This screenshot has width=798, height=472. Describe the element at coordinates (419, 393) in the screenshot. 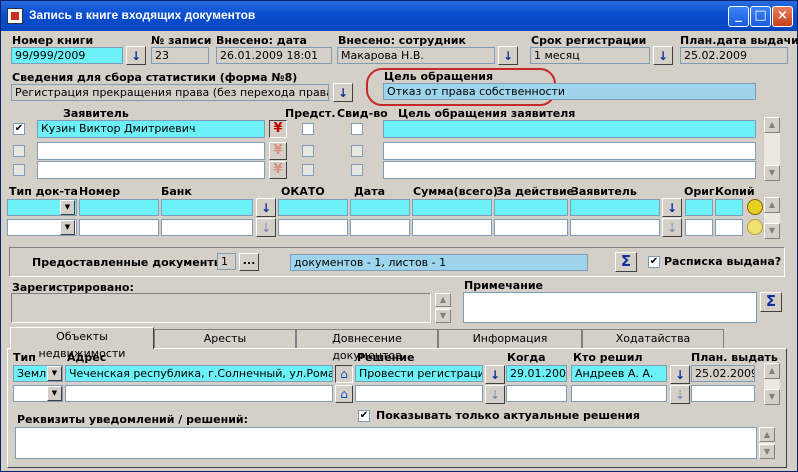

I see `decision-field` at that location.